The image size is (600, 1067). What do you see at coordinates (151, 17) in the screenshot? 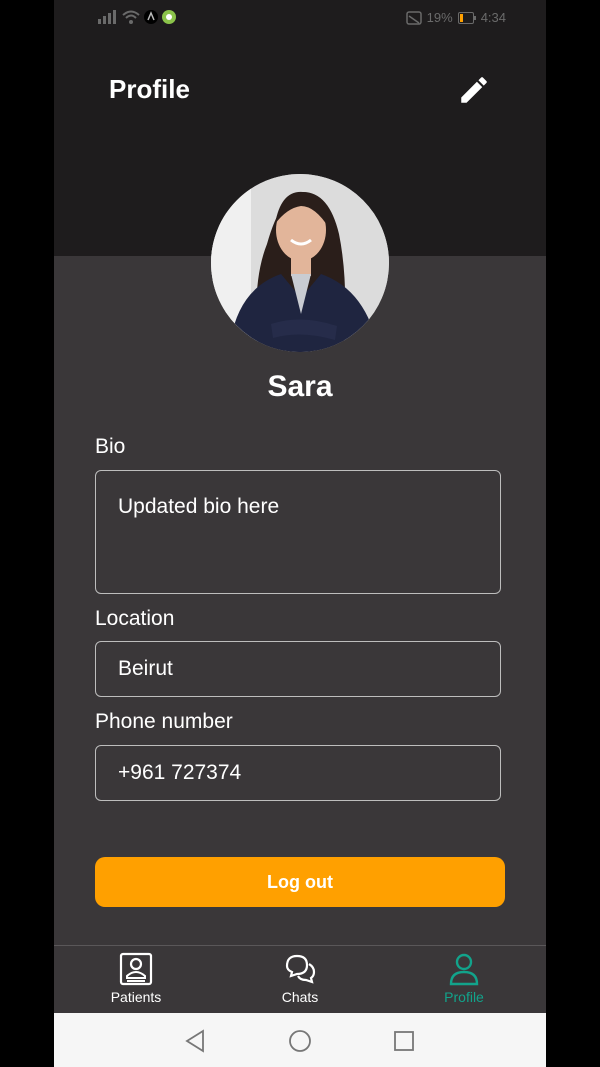
I see `notification-icon` at bounding box center [151, 17].